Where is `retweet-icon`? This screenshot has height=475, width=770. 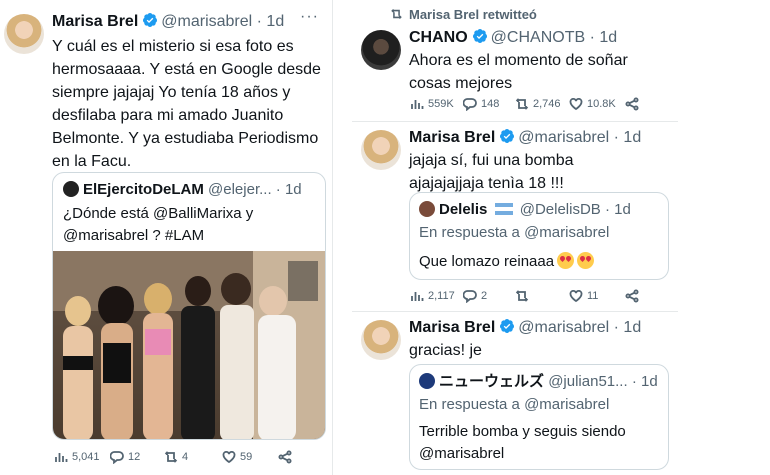
retweet-icon is located at coordinates (522, 104).